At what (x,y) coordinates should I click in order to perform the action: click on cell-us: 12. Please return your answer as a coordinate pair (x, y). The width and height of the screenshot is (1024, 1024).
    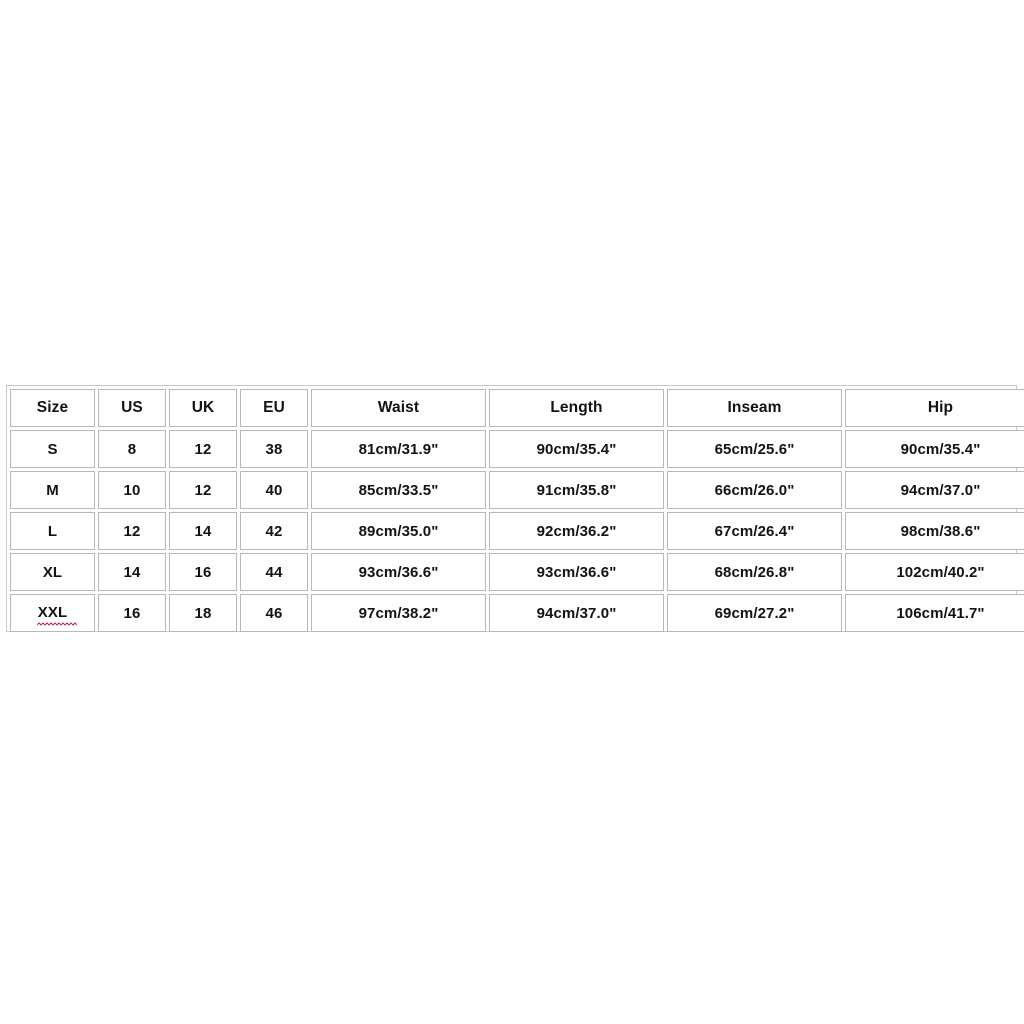
    Looking at the image, I should click on (132, 531).